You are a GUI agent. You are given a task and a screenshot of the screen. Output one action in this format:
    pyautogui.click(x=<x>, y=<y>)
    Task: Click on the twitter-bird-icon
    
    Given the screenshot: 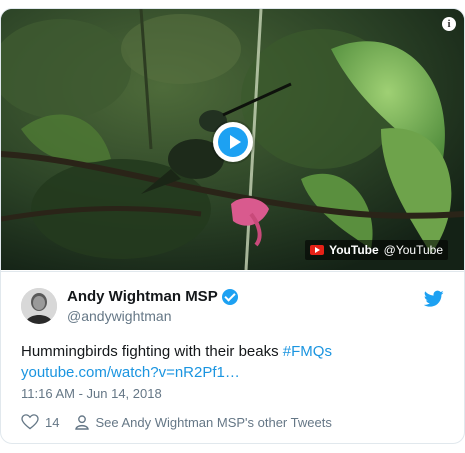 What is the action you would take?
    pyautogui.click(x=434, y=299)
    